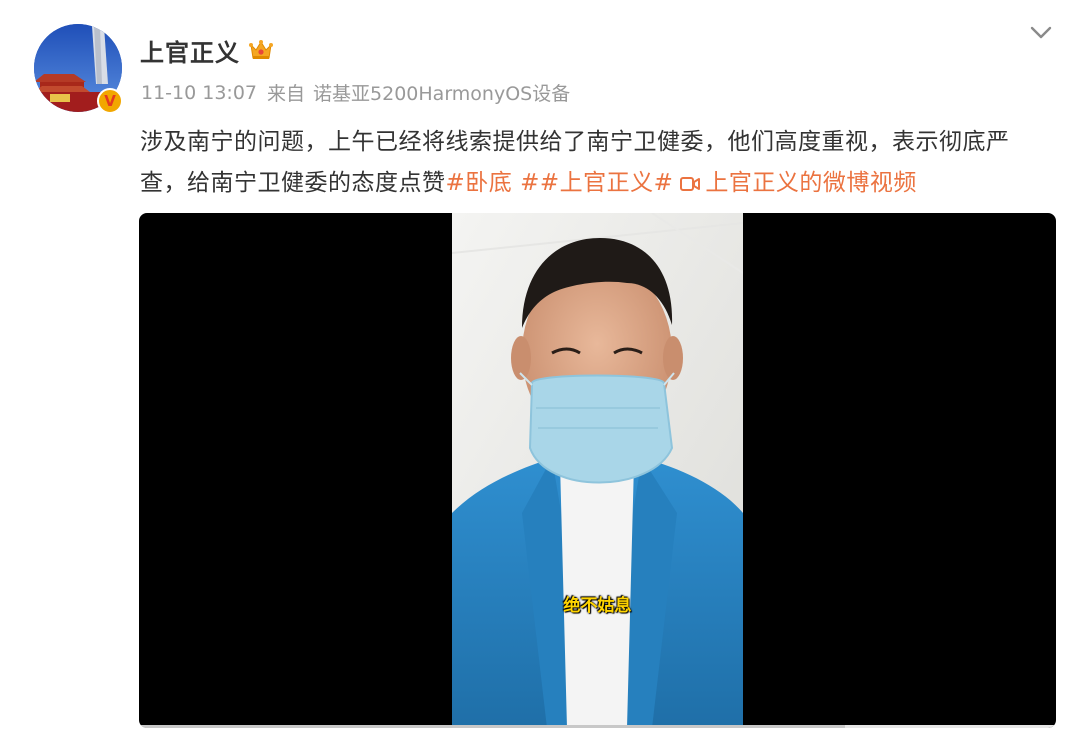 This screenshot has width=1080, height=748. Describe the element at coordinates (1041, 33) in the screenshot. I see `chevron-down-icon` at that location.